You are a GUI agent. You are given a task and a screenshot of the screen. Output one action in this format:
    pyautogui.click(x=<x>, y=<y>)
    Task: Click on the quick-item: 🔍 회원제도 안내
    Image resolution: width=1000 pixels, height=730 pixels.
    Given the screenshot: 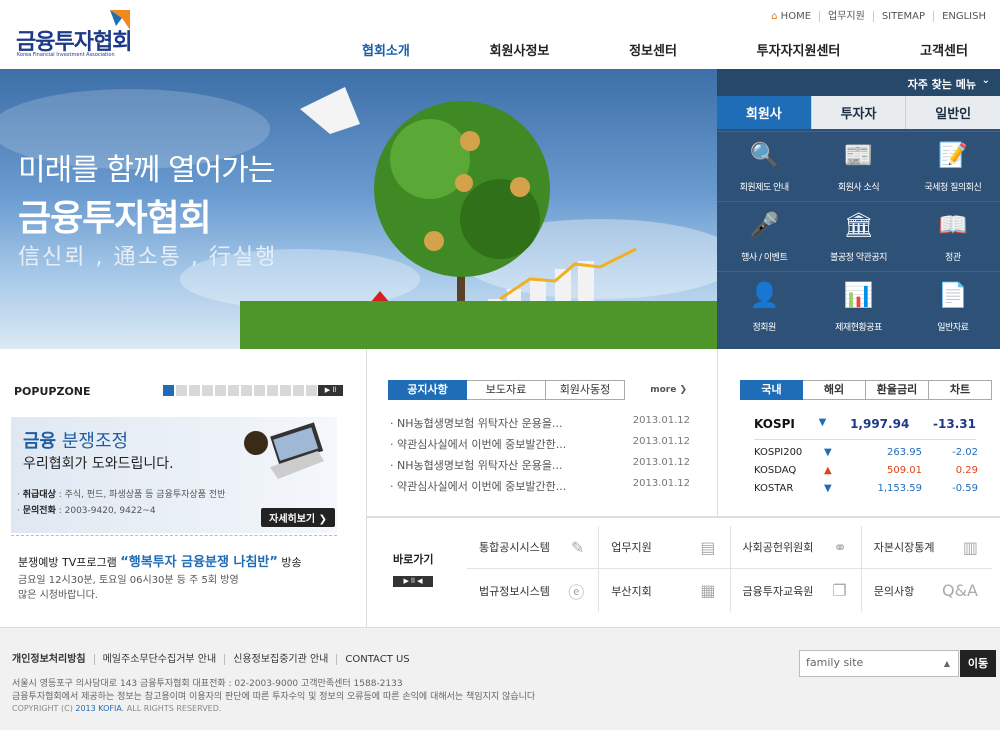 What is the action you would take?
    pyautogui.click(x=764, y=166)
    